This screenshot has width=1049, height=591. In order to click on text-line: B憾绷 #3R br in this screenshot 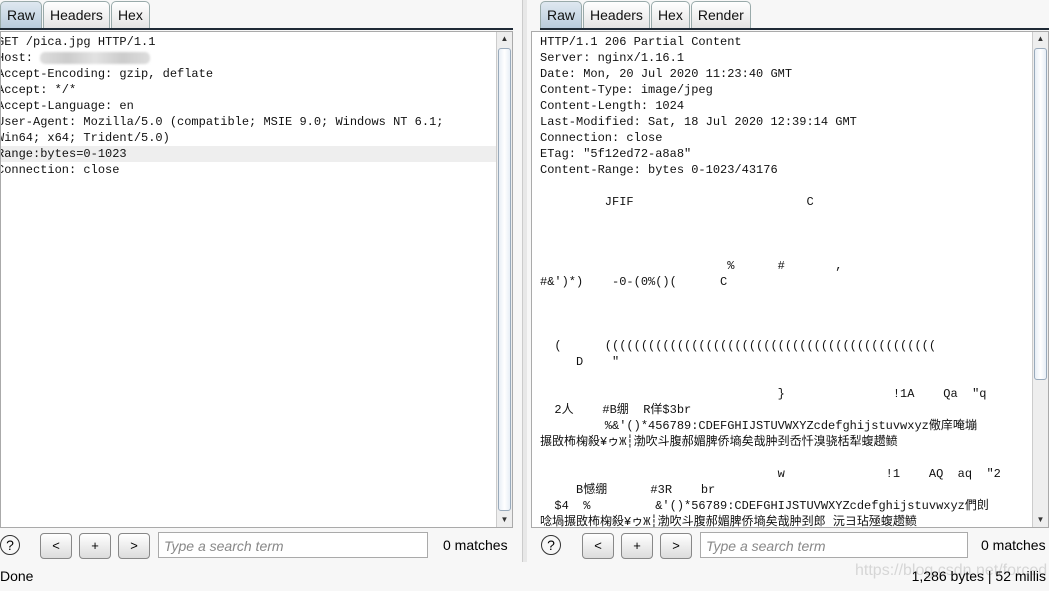, I will do `click(628, 490)`.